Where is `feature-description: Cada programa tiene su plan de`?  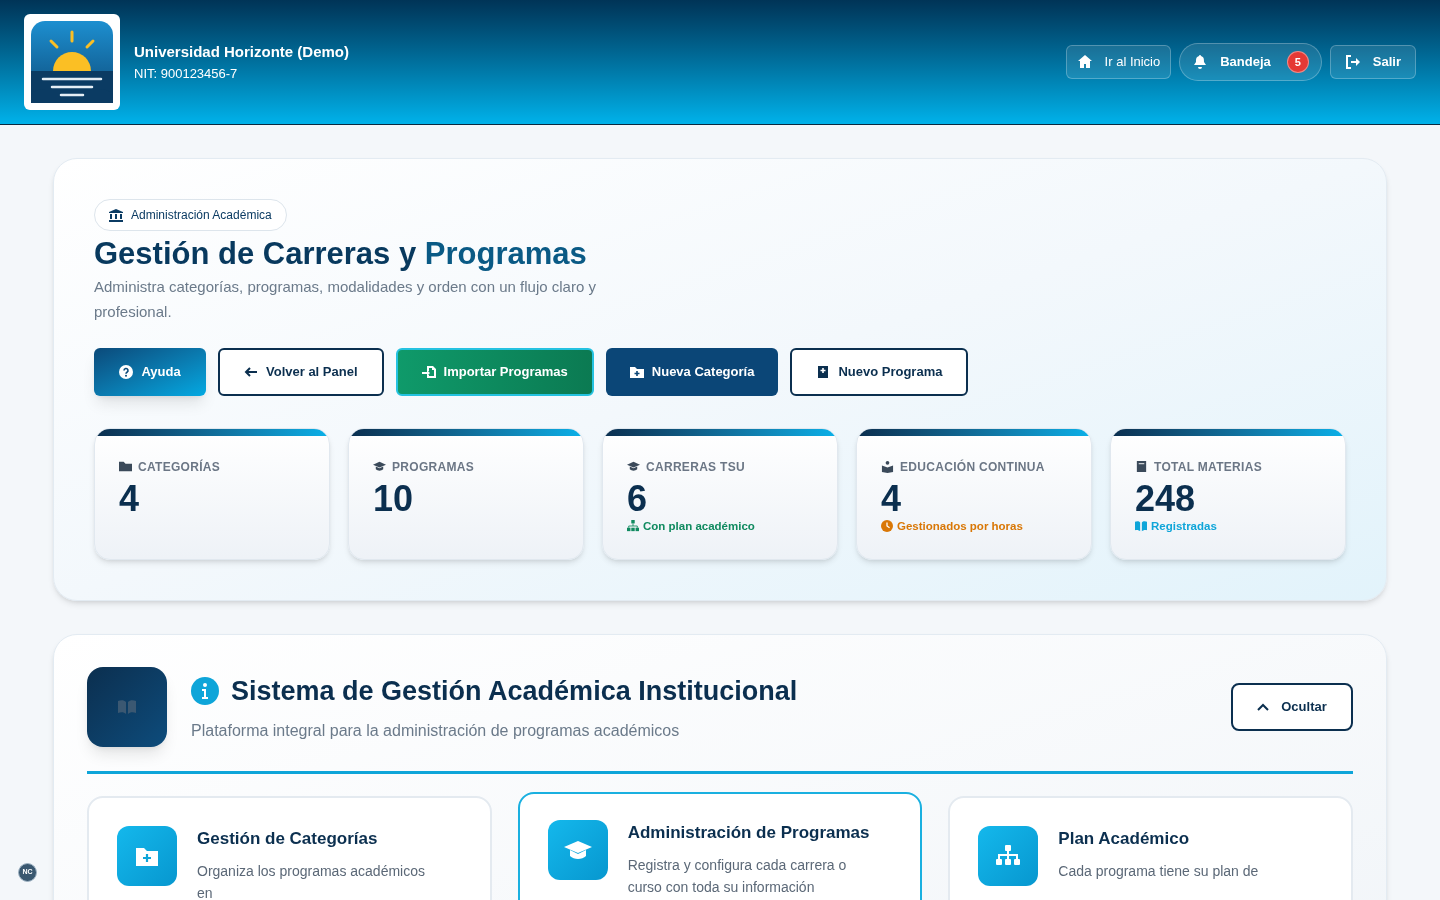 feature-description: Cada programa tiene su plan de is located at coordinates (1159, 871).